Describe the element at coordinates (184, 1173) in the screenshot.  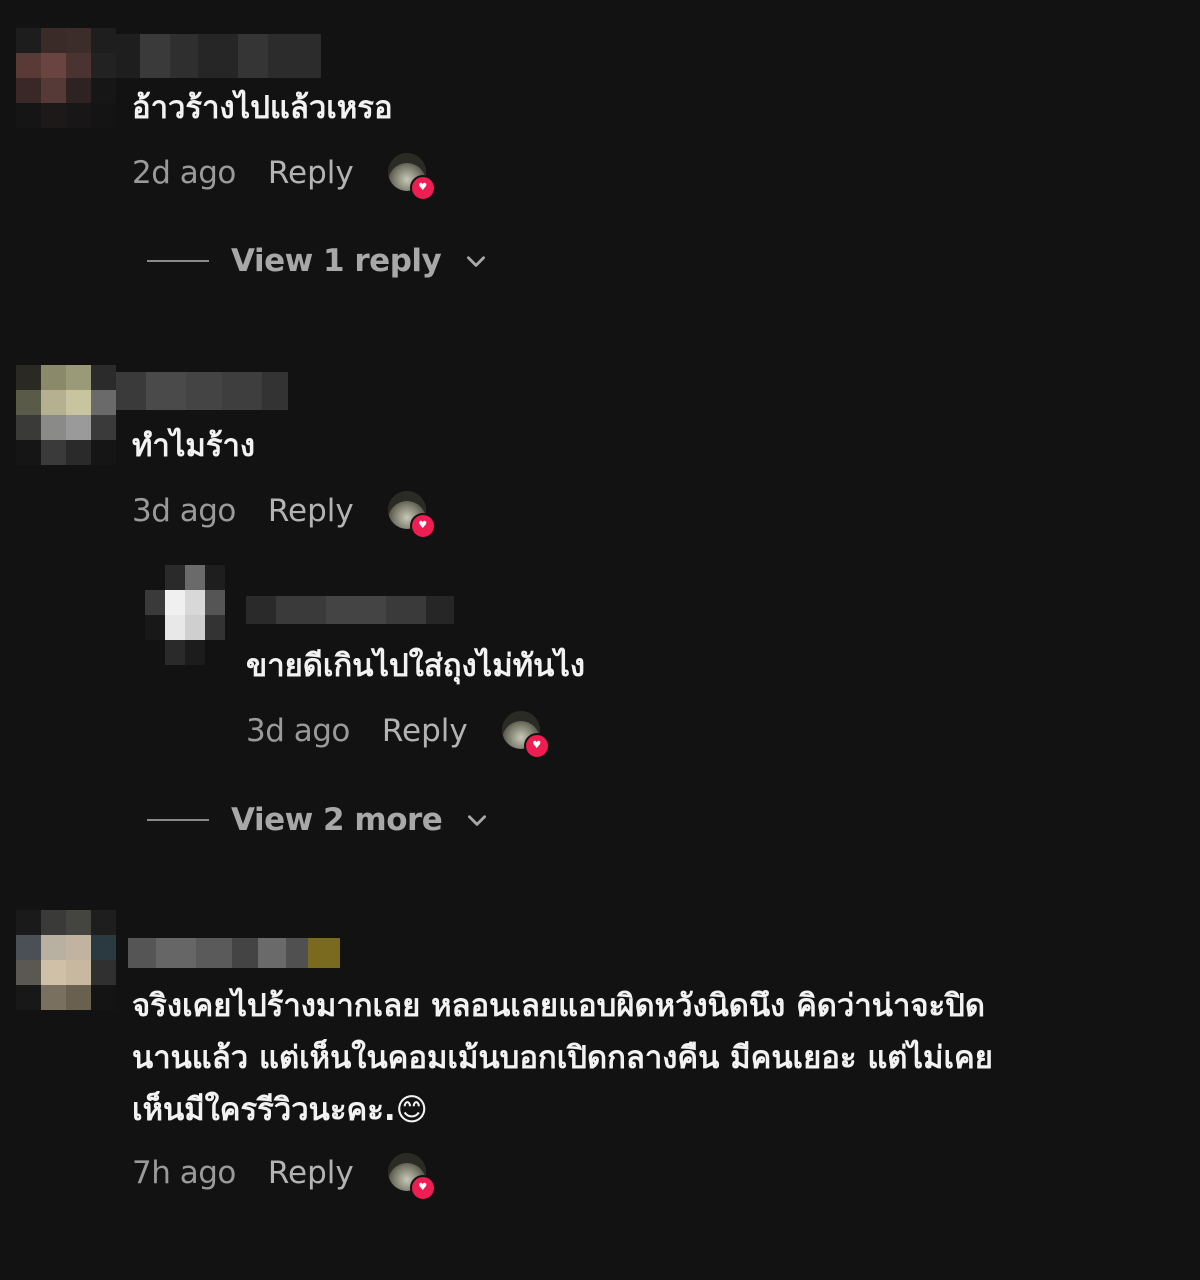
I see `comment-time: 7h ago` at that location.